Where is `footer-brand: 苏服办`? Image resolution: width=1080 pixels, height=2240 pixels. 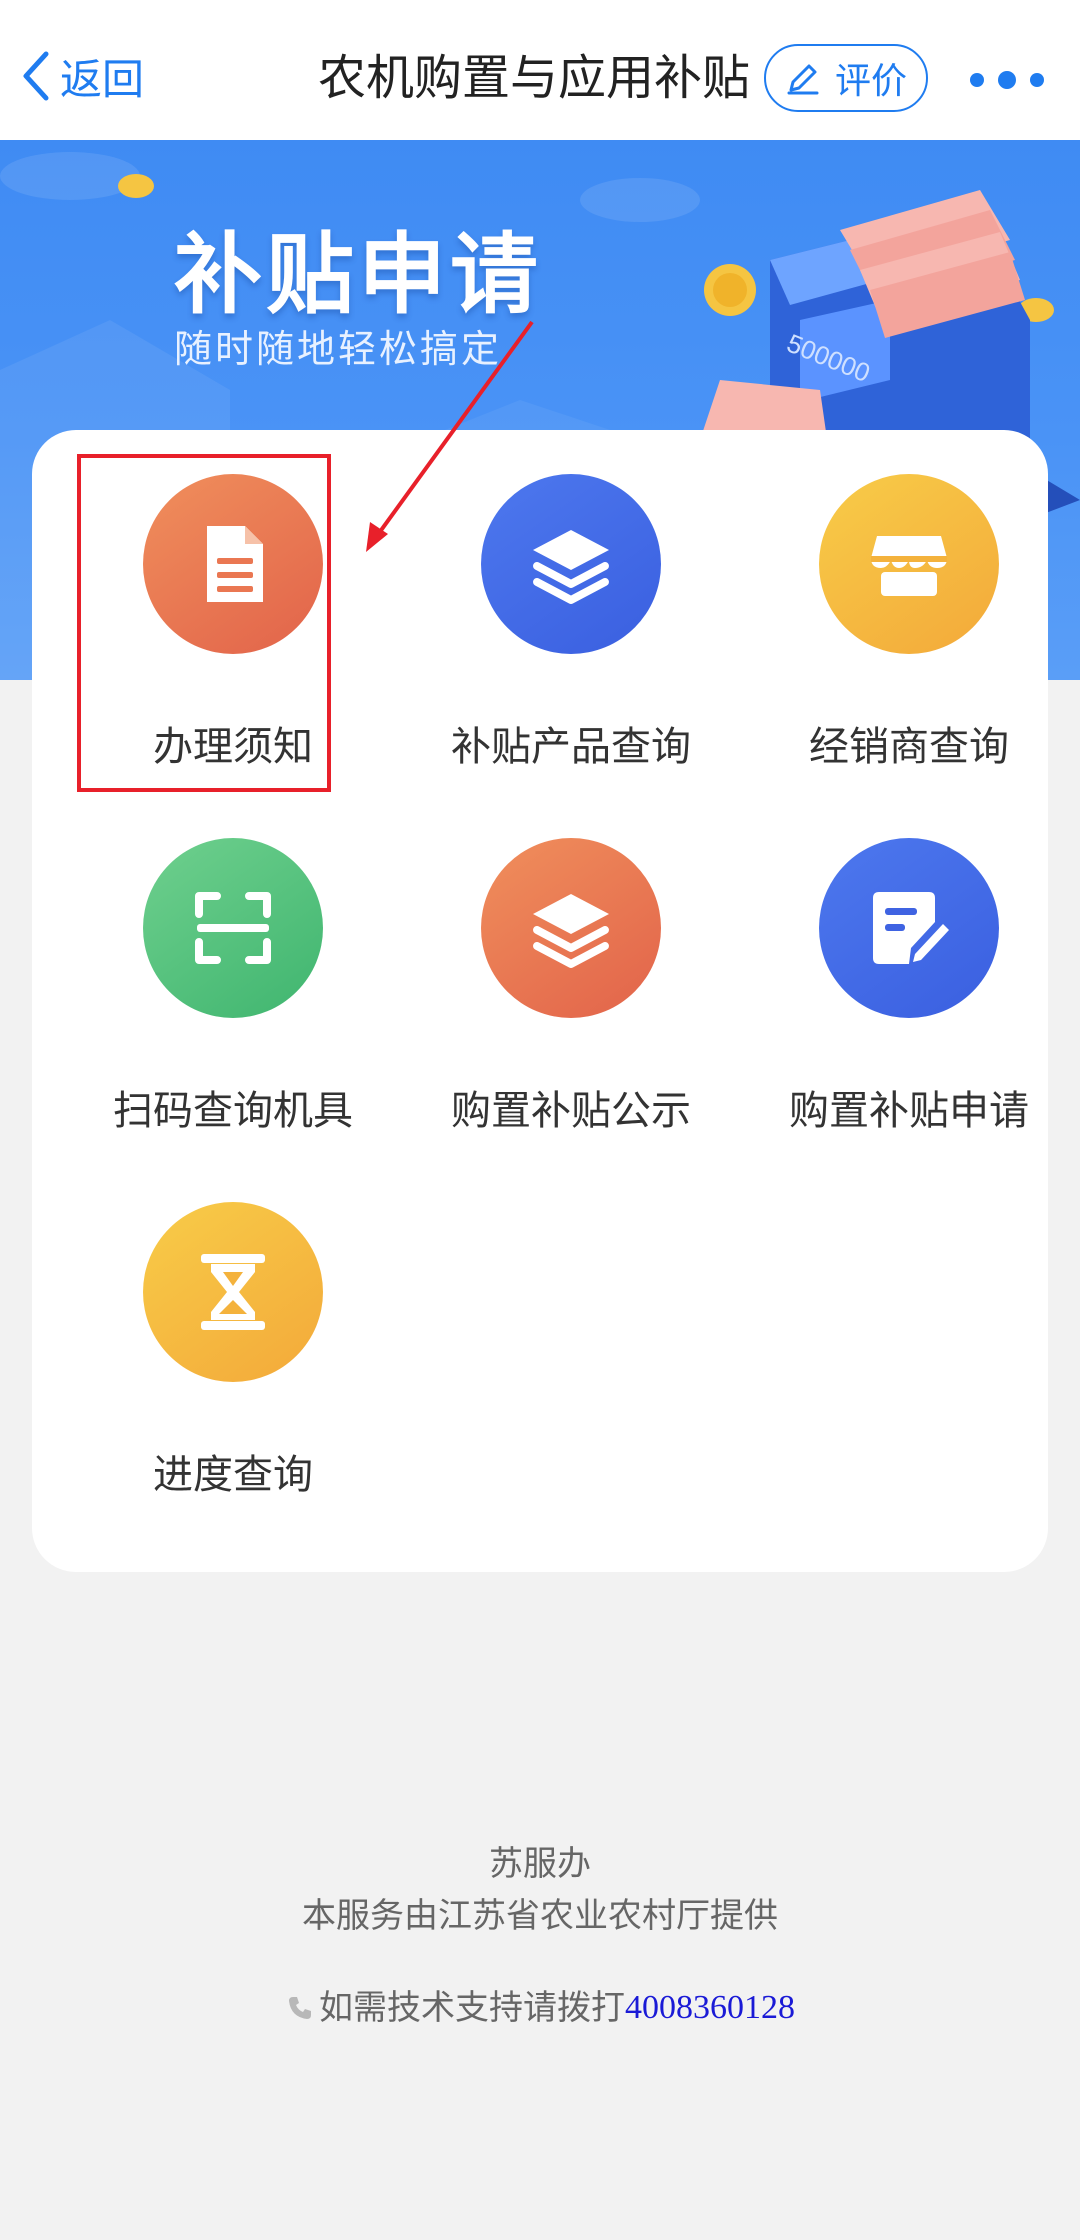
footer-brand: 苏服办 is located at coordinates (540, 1864).